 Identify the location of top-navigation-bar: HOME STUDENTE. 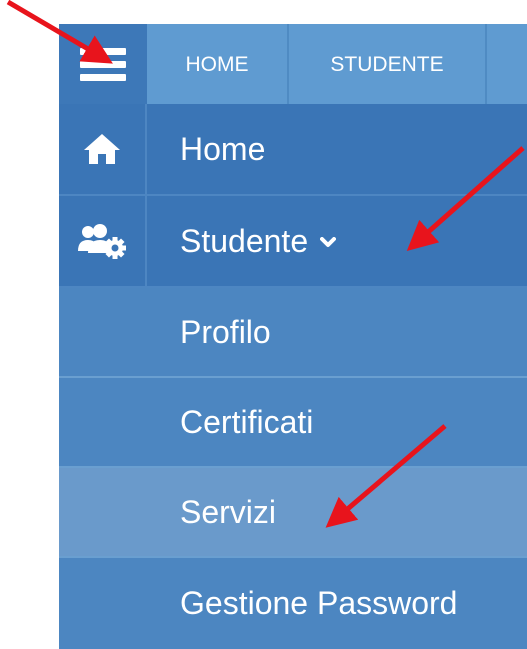
(293, 64).